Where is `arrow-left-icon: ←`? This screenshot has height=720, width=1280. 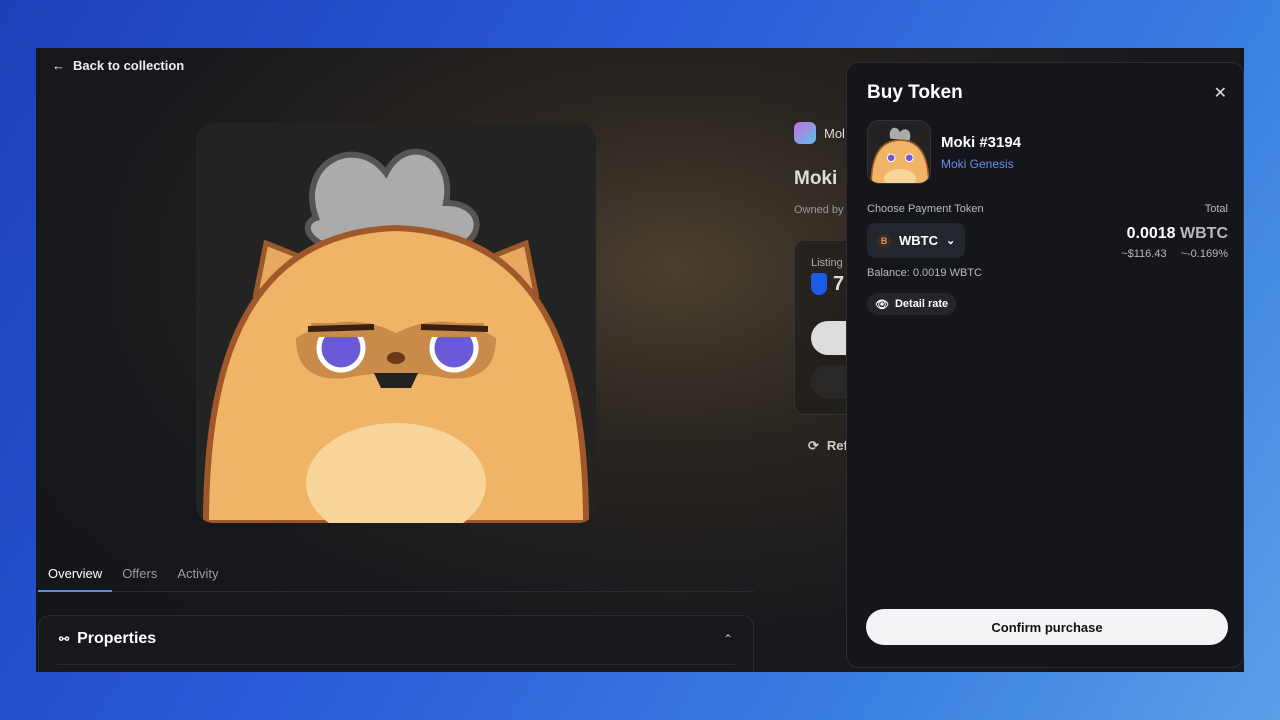 arrow-left-icon: ← is located at coordinates (58, 65).